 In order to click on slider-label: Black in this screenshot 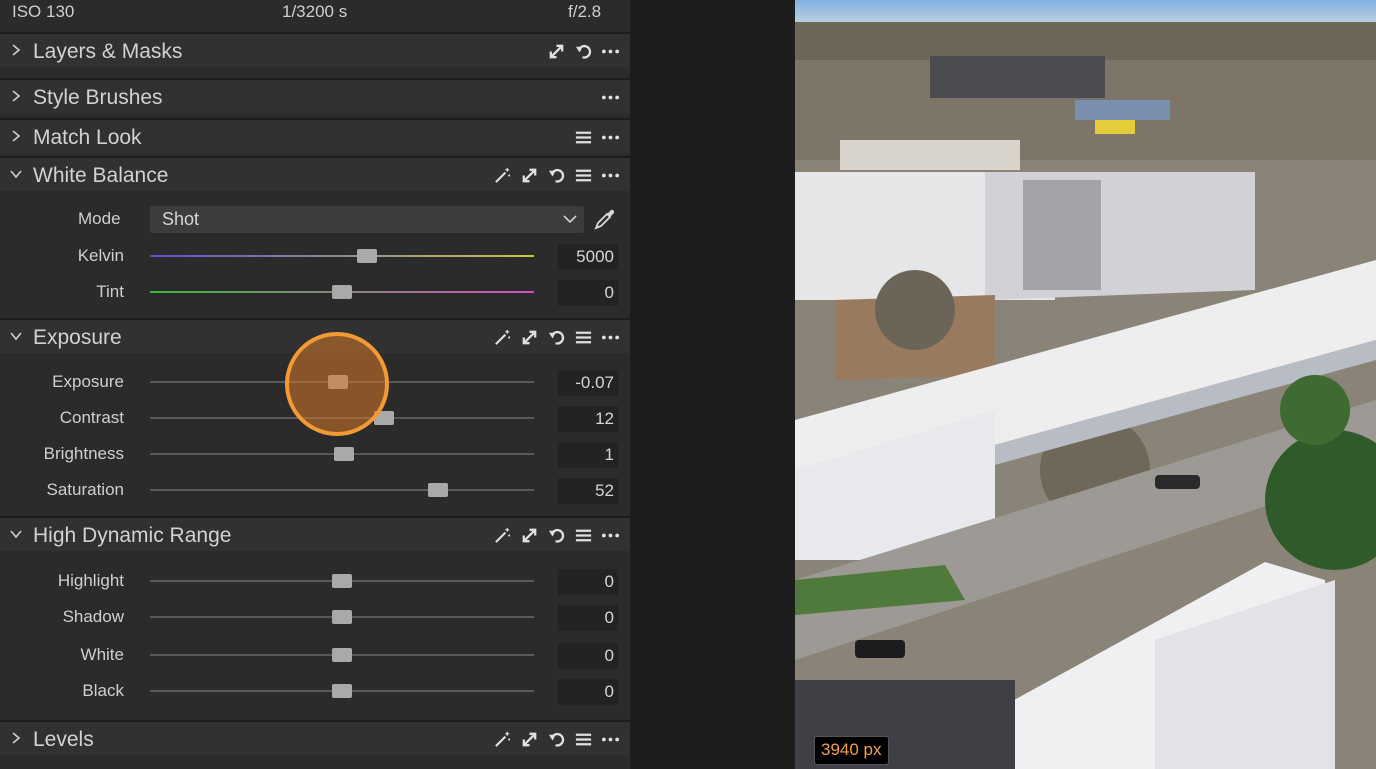, I will do `click(103, 690)`.